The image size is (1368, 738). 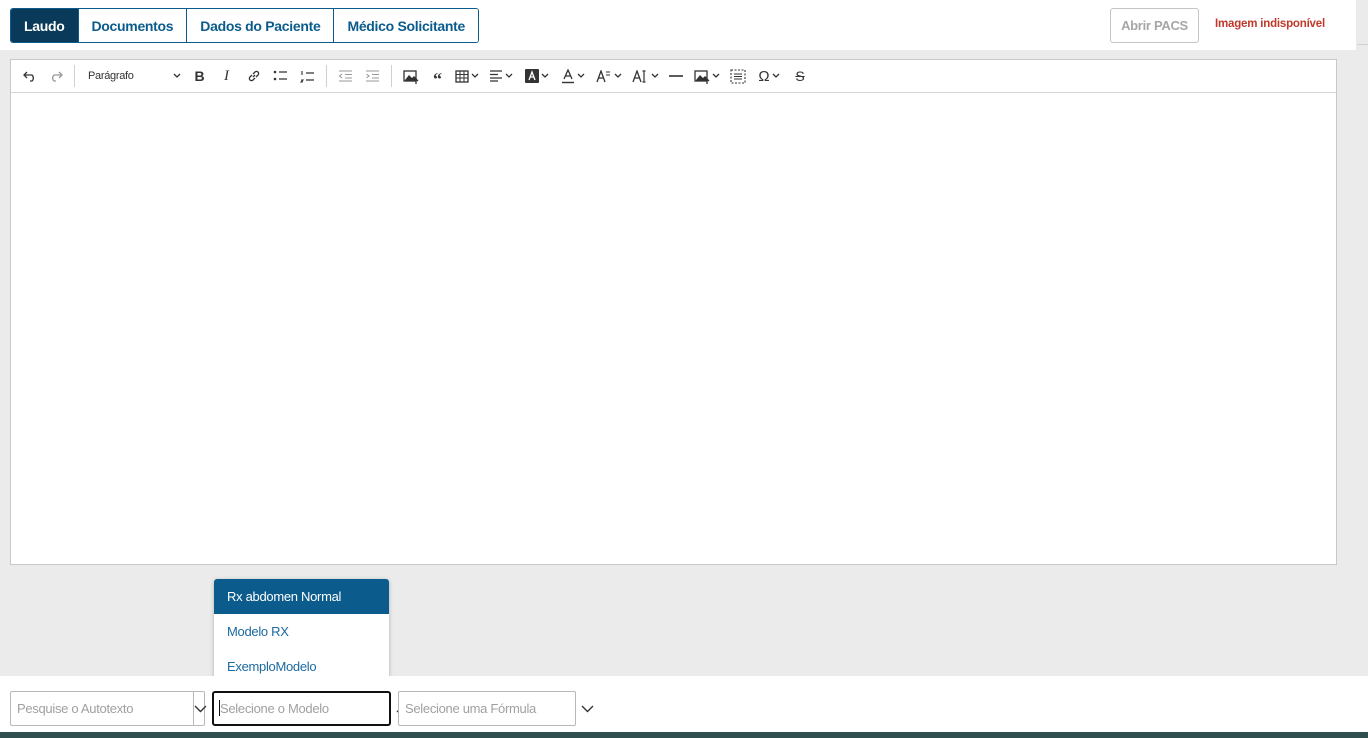 I want to click on tab-documentos: Documentos, so click(x=133, y=25).